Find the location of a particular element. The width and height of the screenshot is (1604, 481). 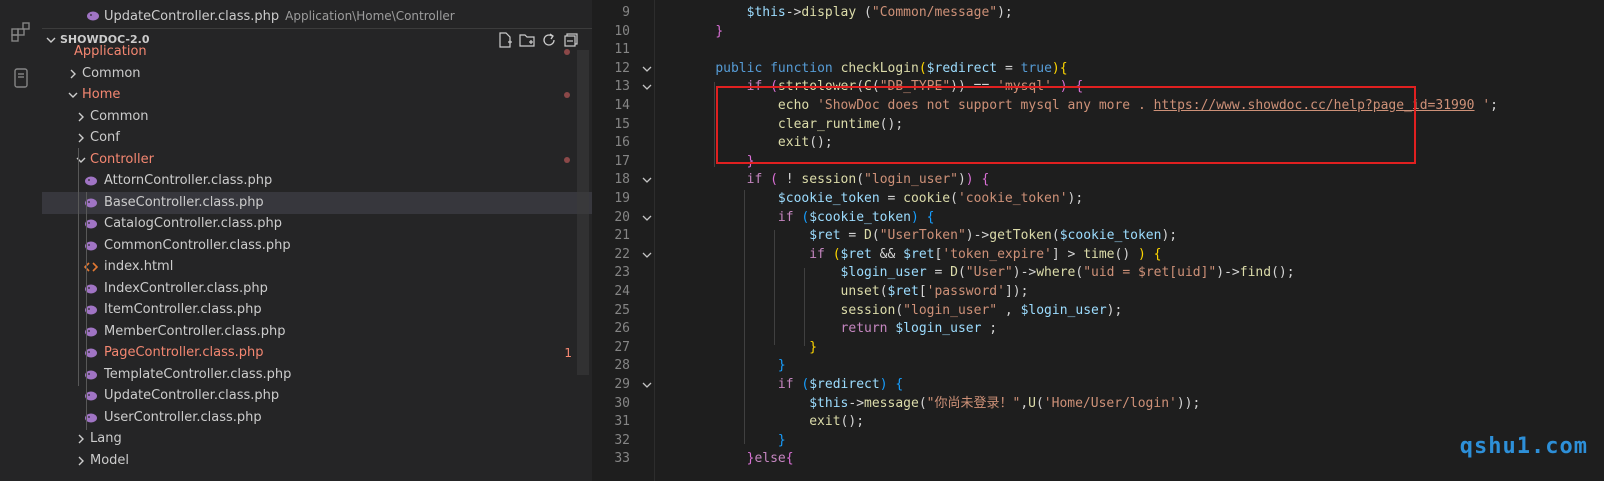

tree-file: index.html is located at coordinates (317, 267).